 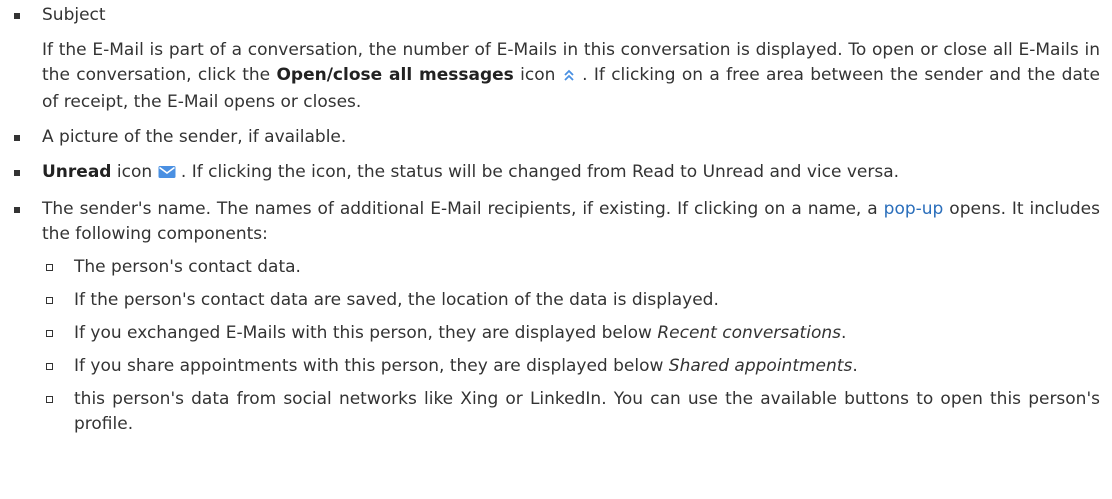 What do you see at coordinates (194, 137) in the screenshot?
I see `list-item-text: A picture of the sender, if available.` at bounding box center [194, 137].